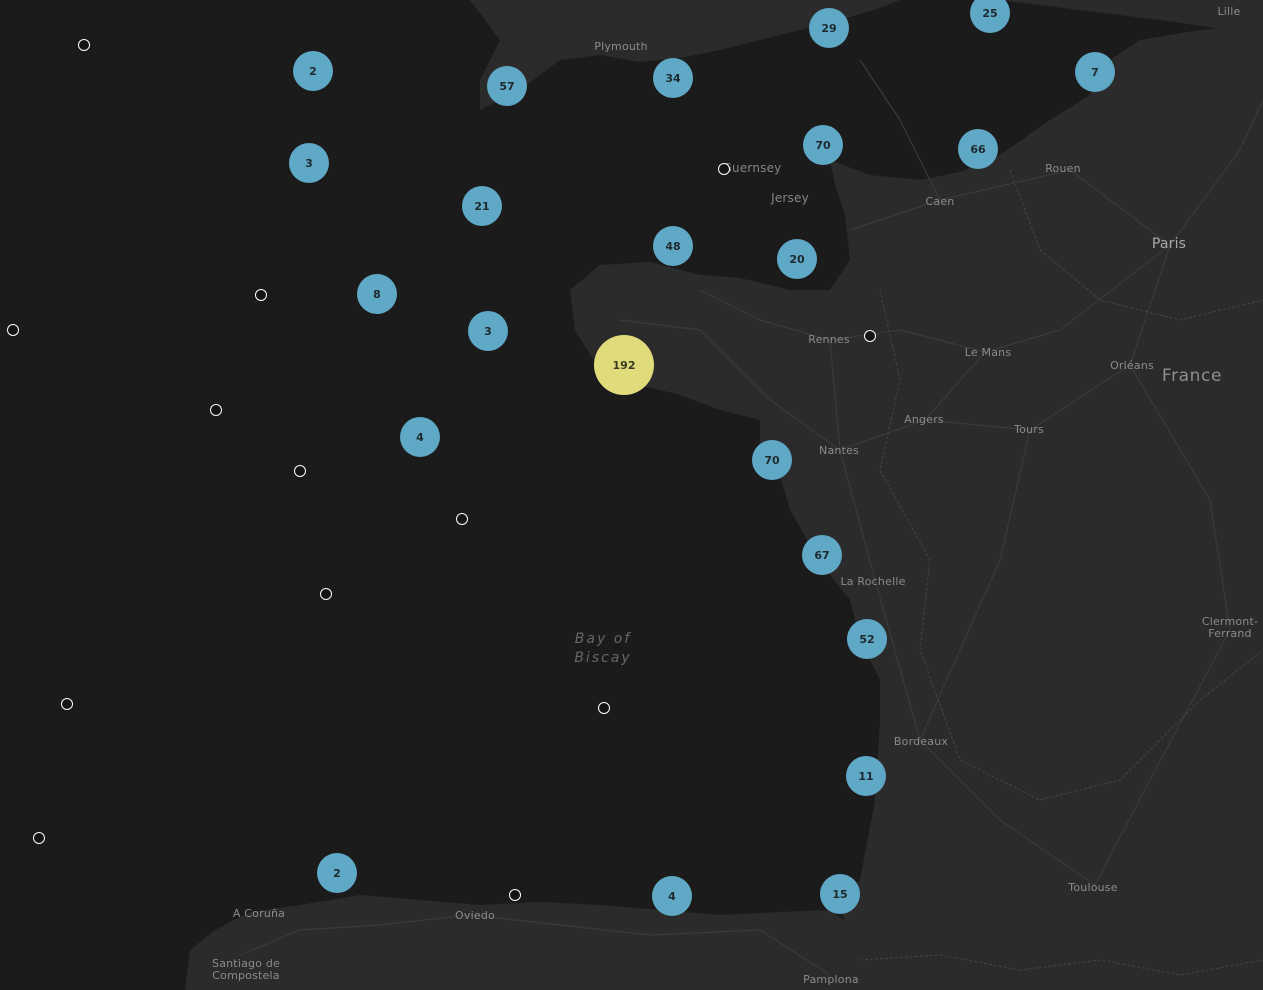  I want to click on map-label-city: Toulouse, so click(1093, 887).